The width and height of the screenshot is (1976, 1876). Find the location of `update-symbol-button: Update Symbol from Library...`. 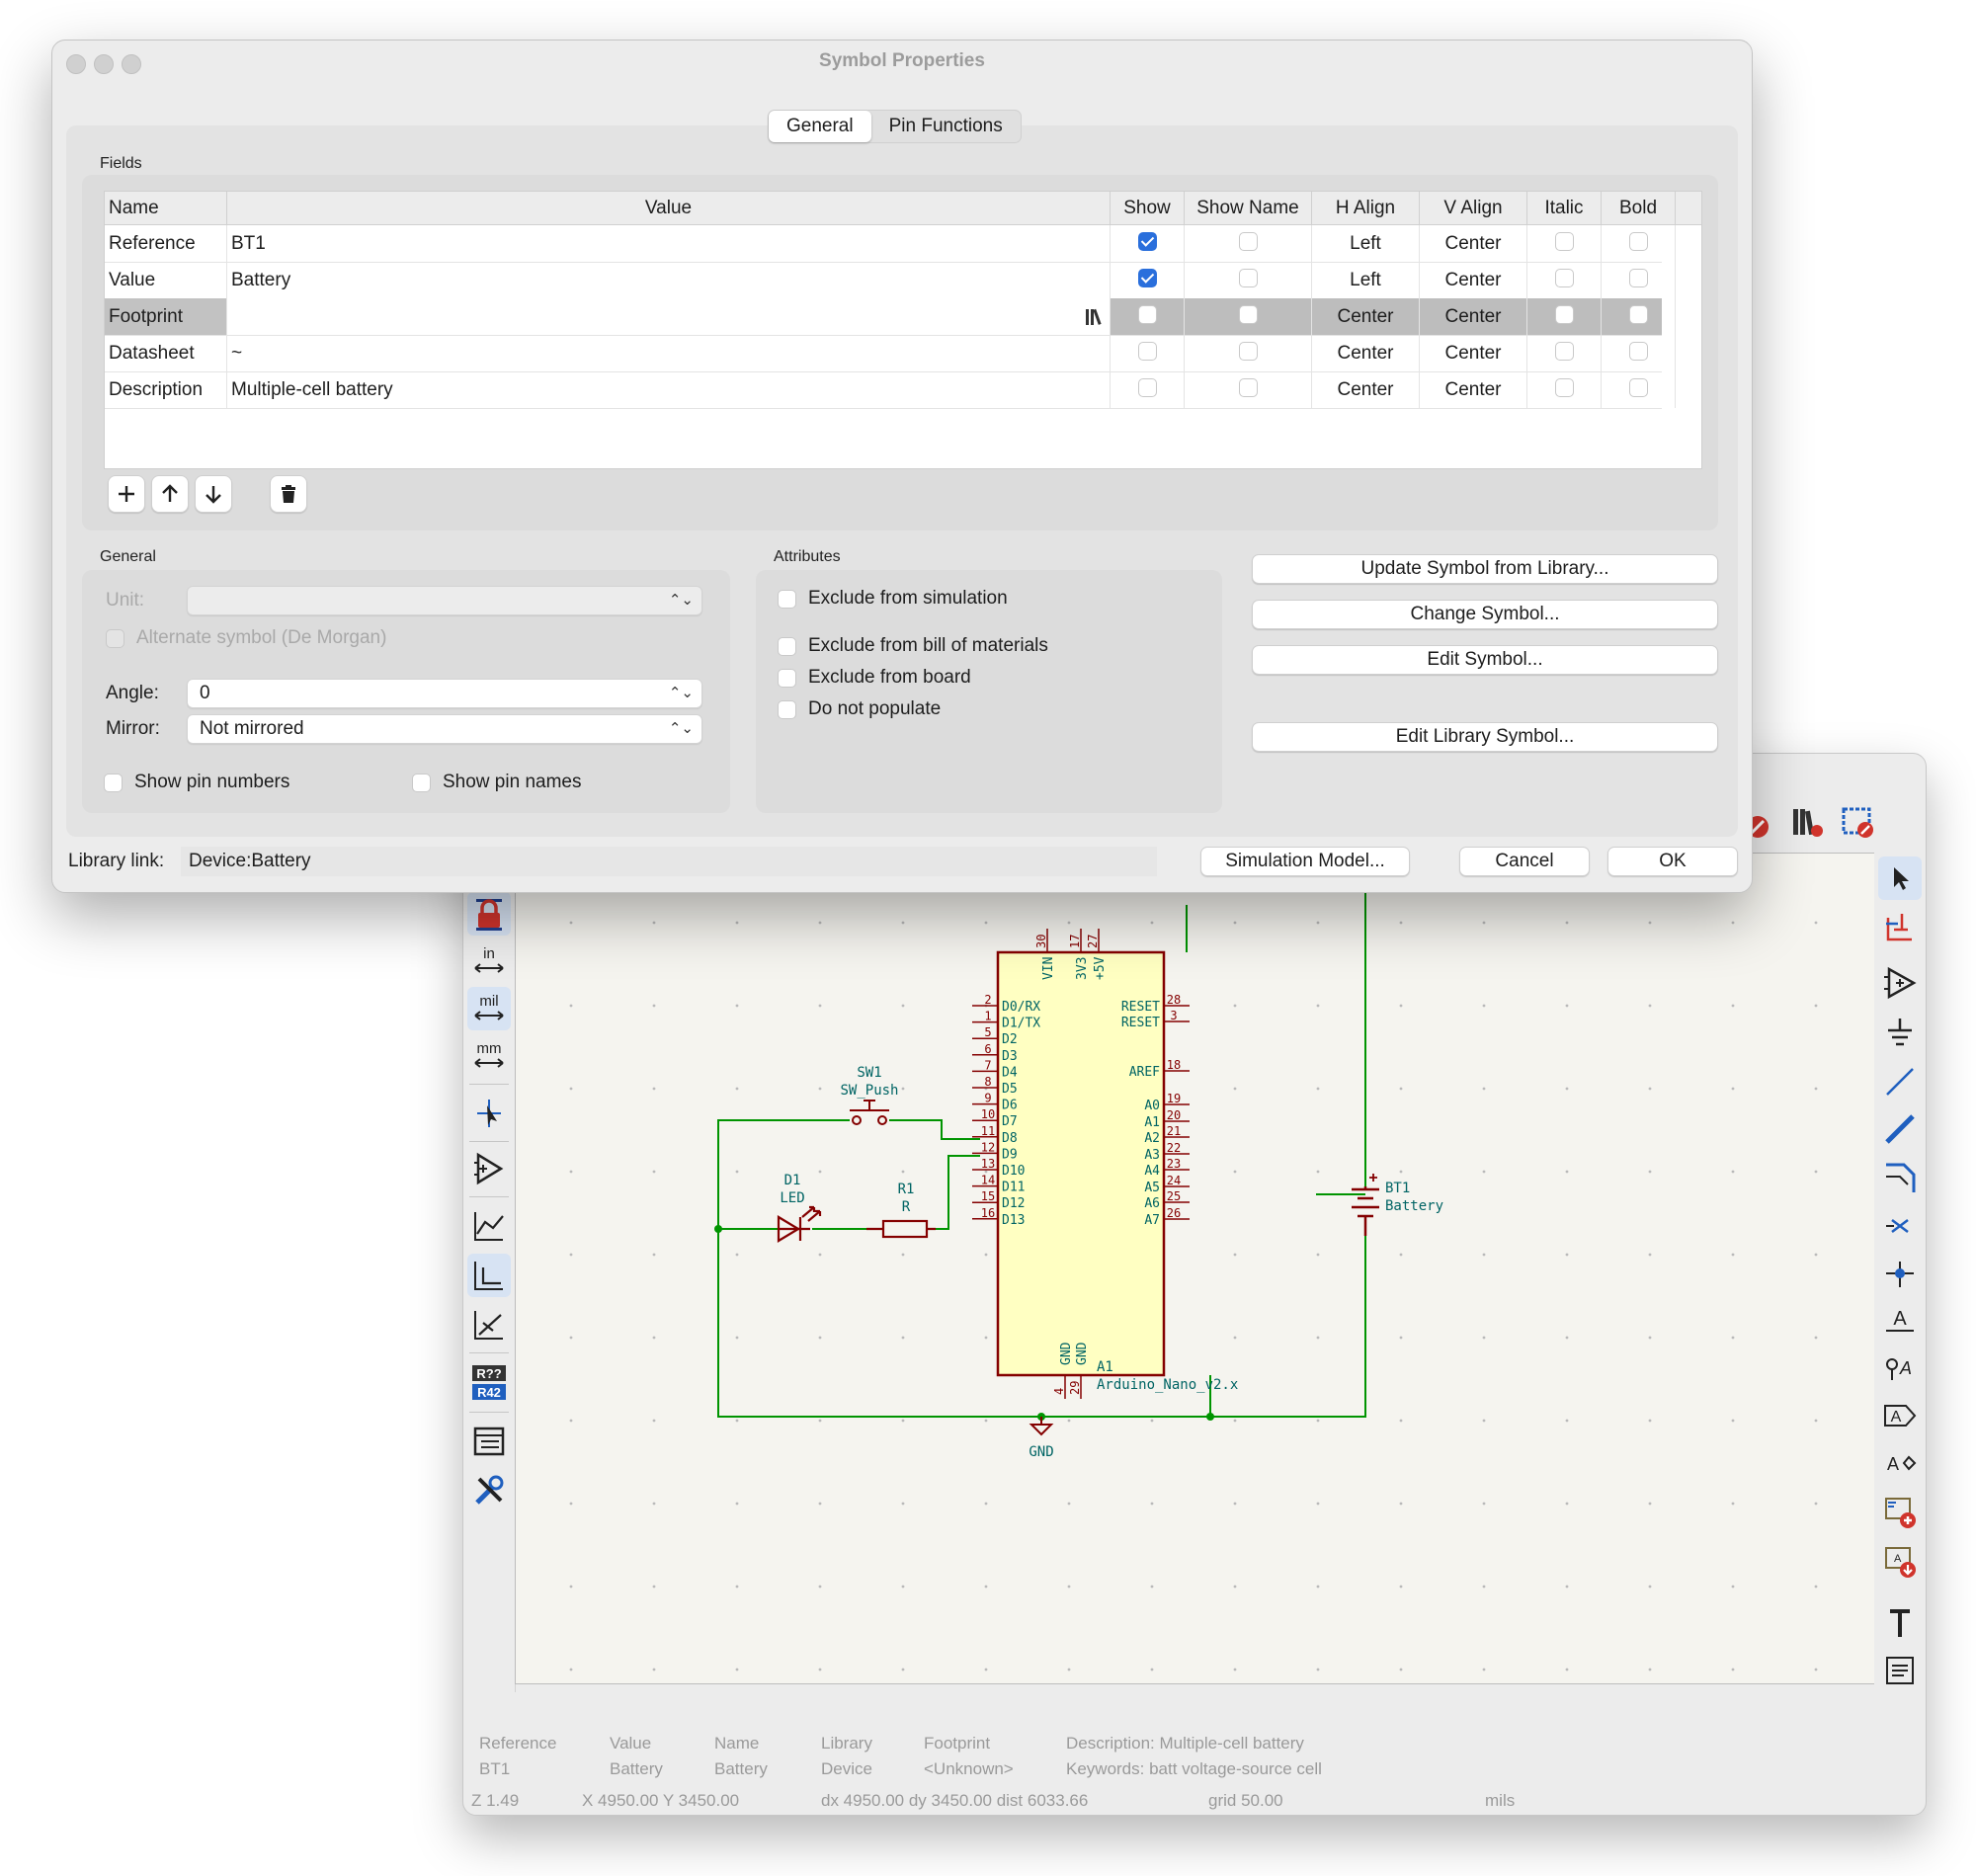

update-symbol-button: Update Symbol from Library... is located at coordinates (1485, 569).